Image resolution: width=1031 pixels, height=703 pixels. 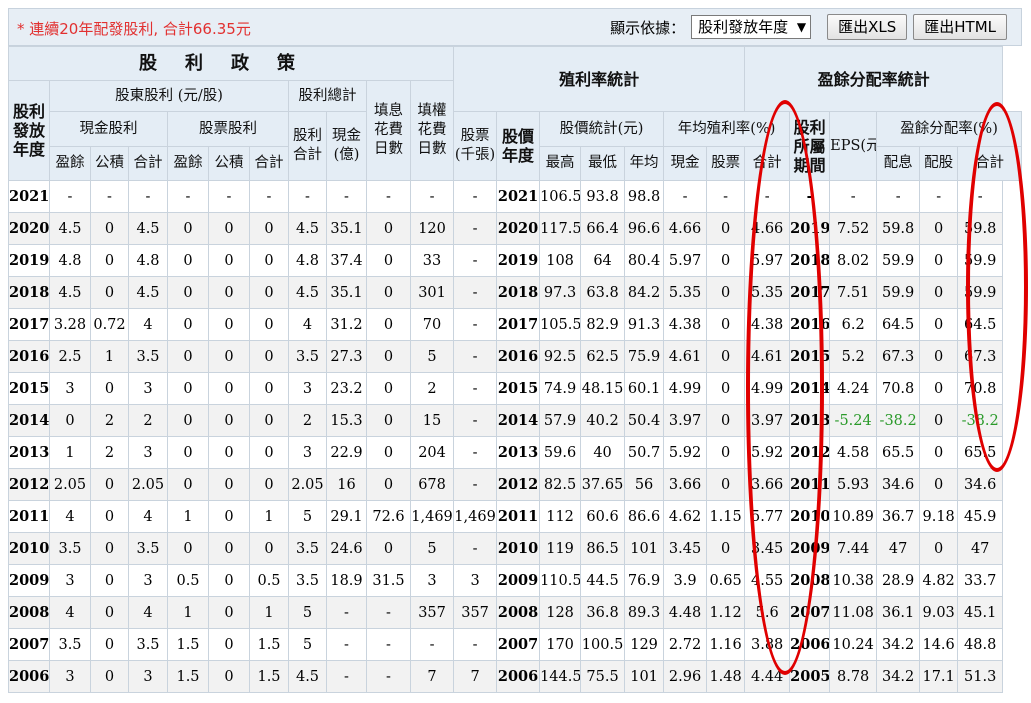 What do you see at coordinates (939, 644) in the screenshot?
I see `table-cell: 14.6` at bounding box center [939, 644].